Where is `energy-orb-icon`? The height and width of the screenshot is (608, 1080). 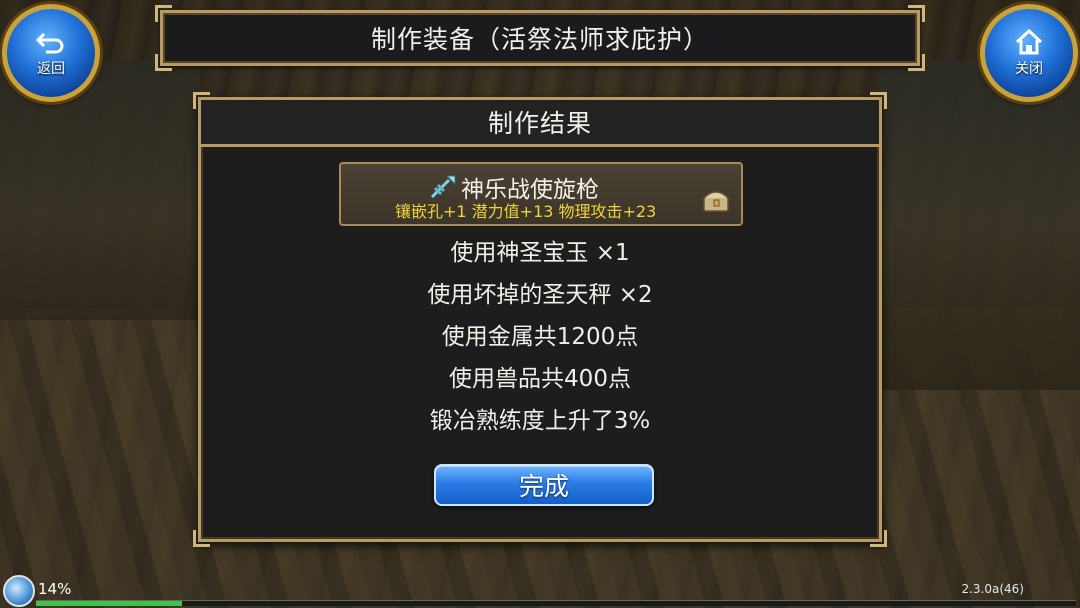 energy-orb-icon is located at coordinates (19, 591).